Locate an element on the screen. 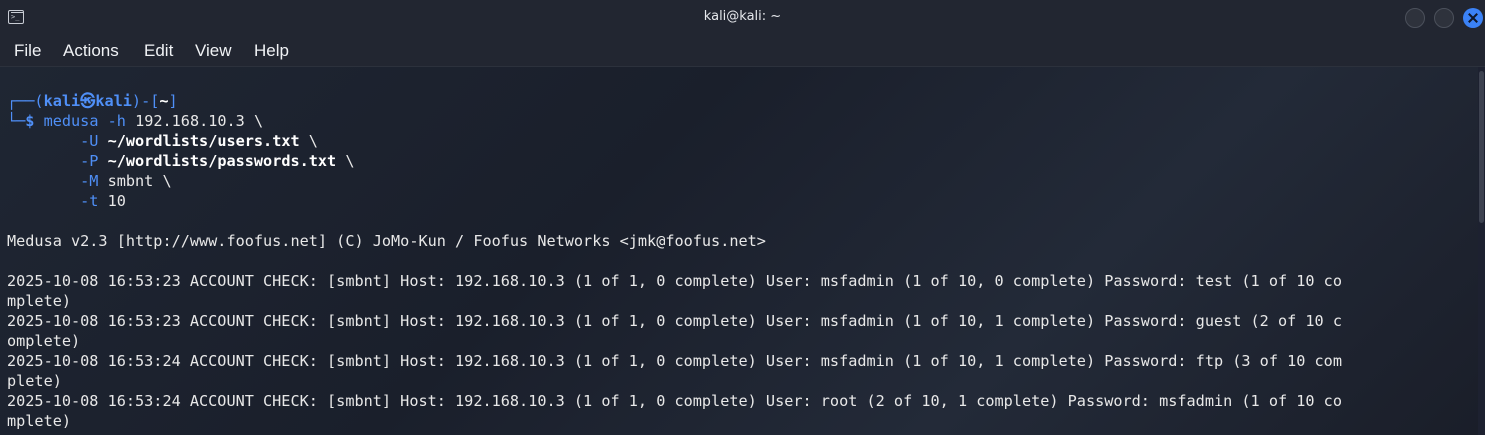  menu-actions: Actions is located at coordinates (91, 51).